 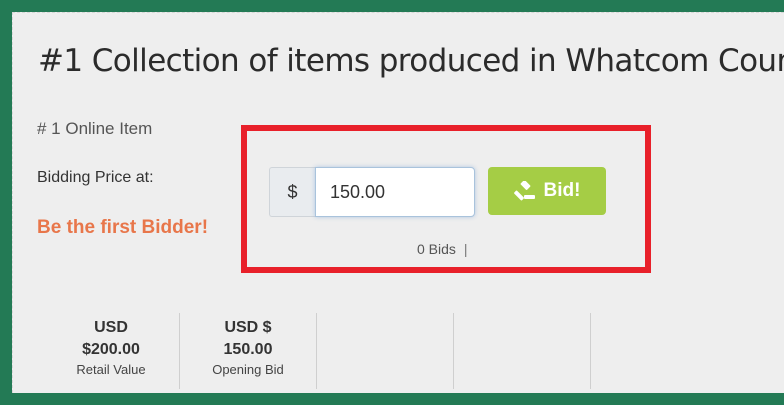 I want to click on opening-bid-amount: 150.00, so click(x=248, y=349).